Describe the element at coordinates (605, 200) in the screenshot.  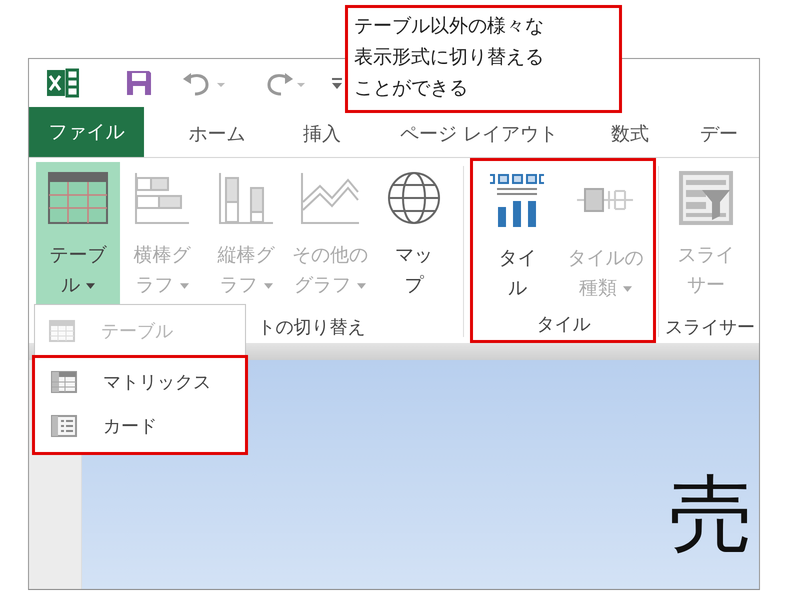
I see `tile-type-icon` at that location.